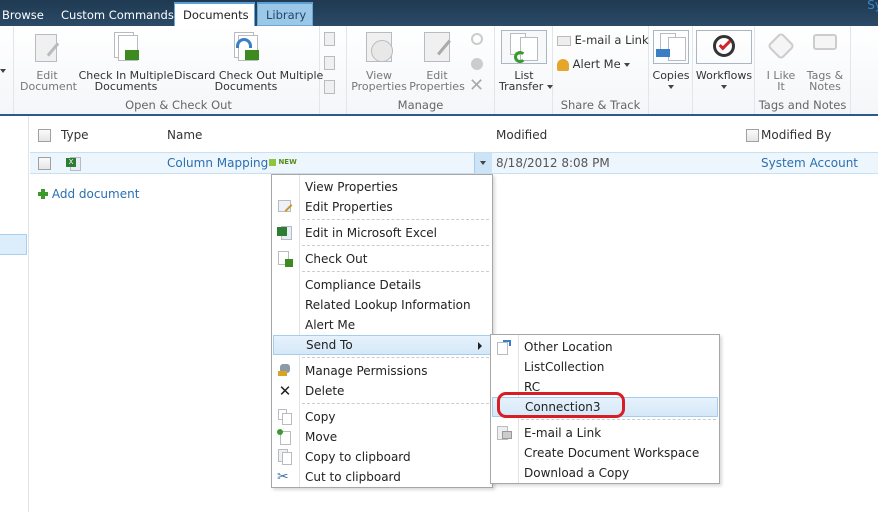  I want to click on menu-item-delete: ✕ Delete, so click(382, 391).